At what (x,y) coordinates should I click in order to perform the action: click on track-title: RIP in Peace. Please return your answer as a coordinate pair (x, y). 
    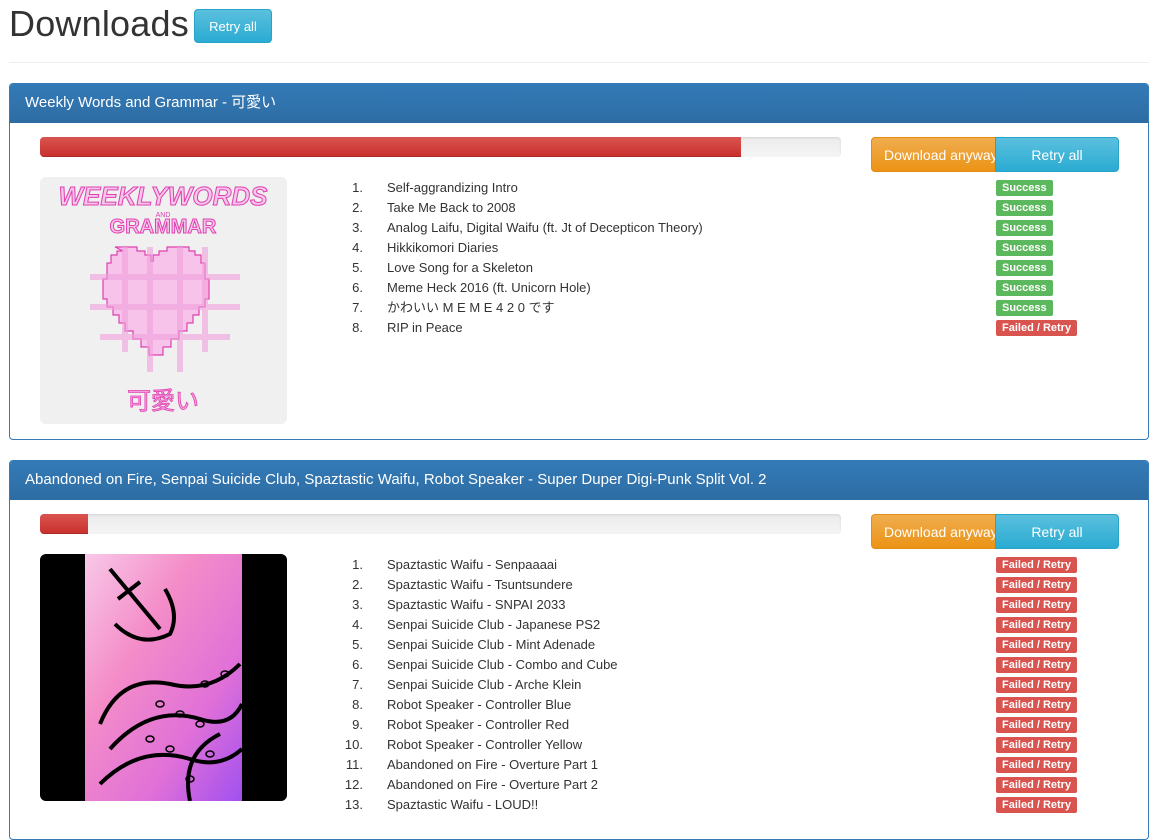
    Looking at the image, I should click on (425, 327).